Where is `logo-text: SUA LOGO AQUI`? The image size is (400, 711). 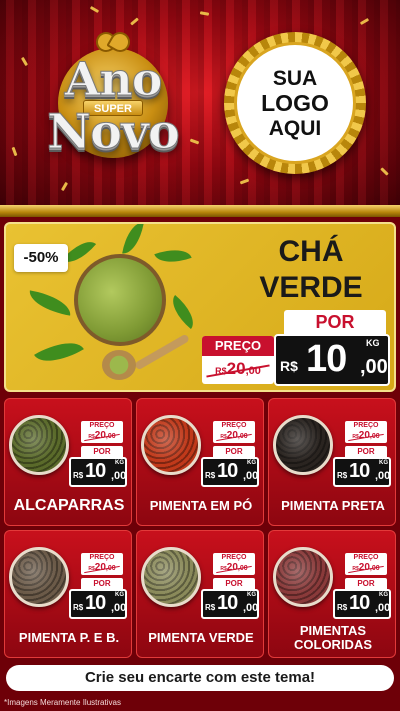 logo-text: SUA LOGO AQUI is located at coordinates (295, 103).